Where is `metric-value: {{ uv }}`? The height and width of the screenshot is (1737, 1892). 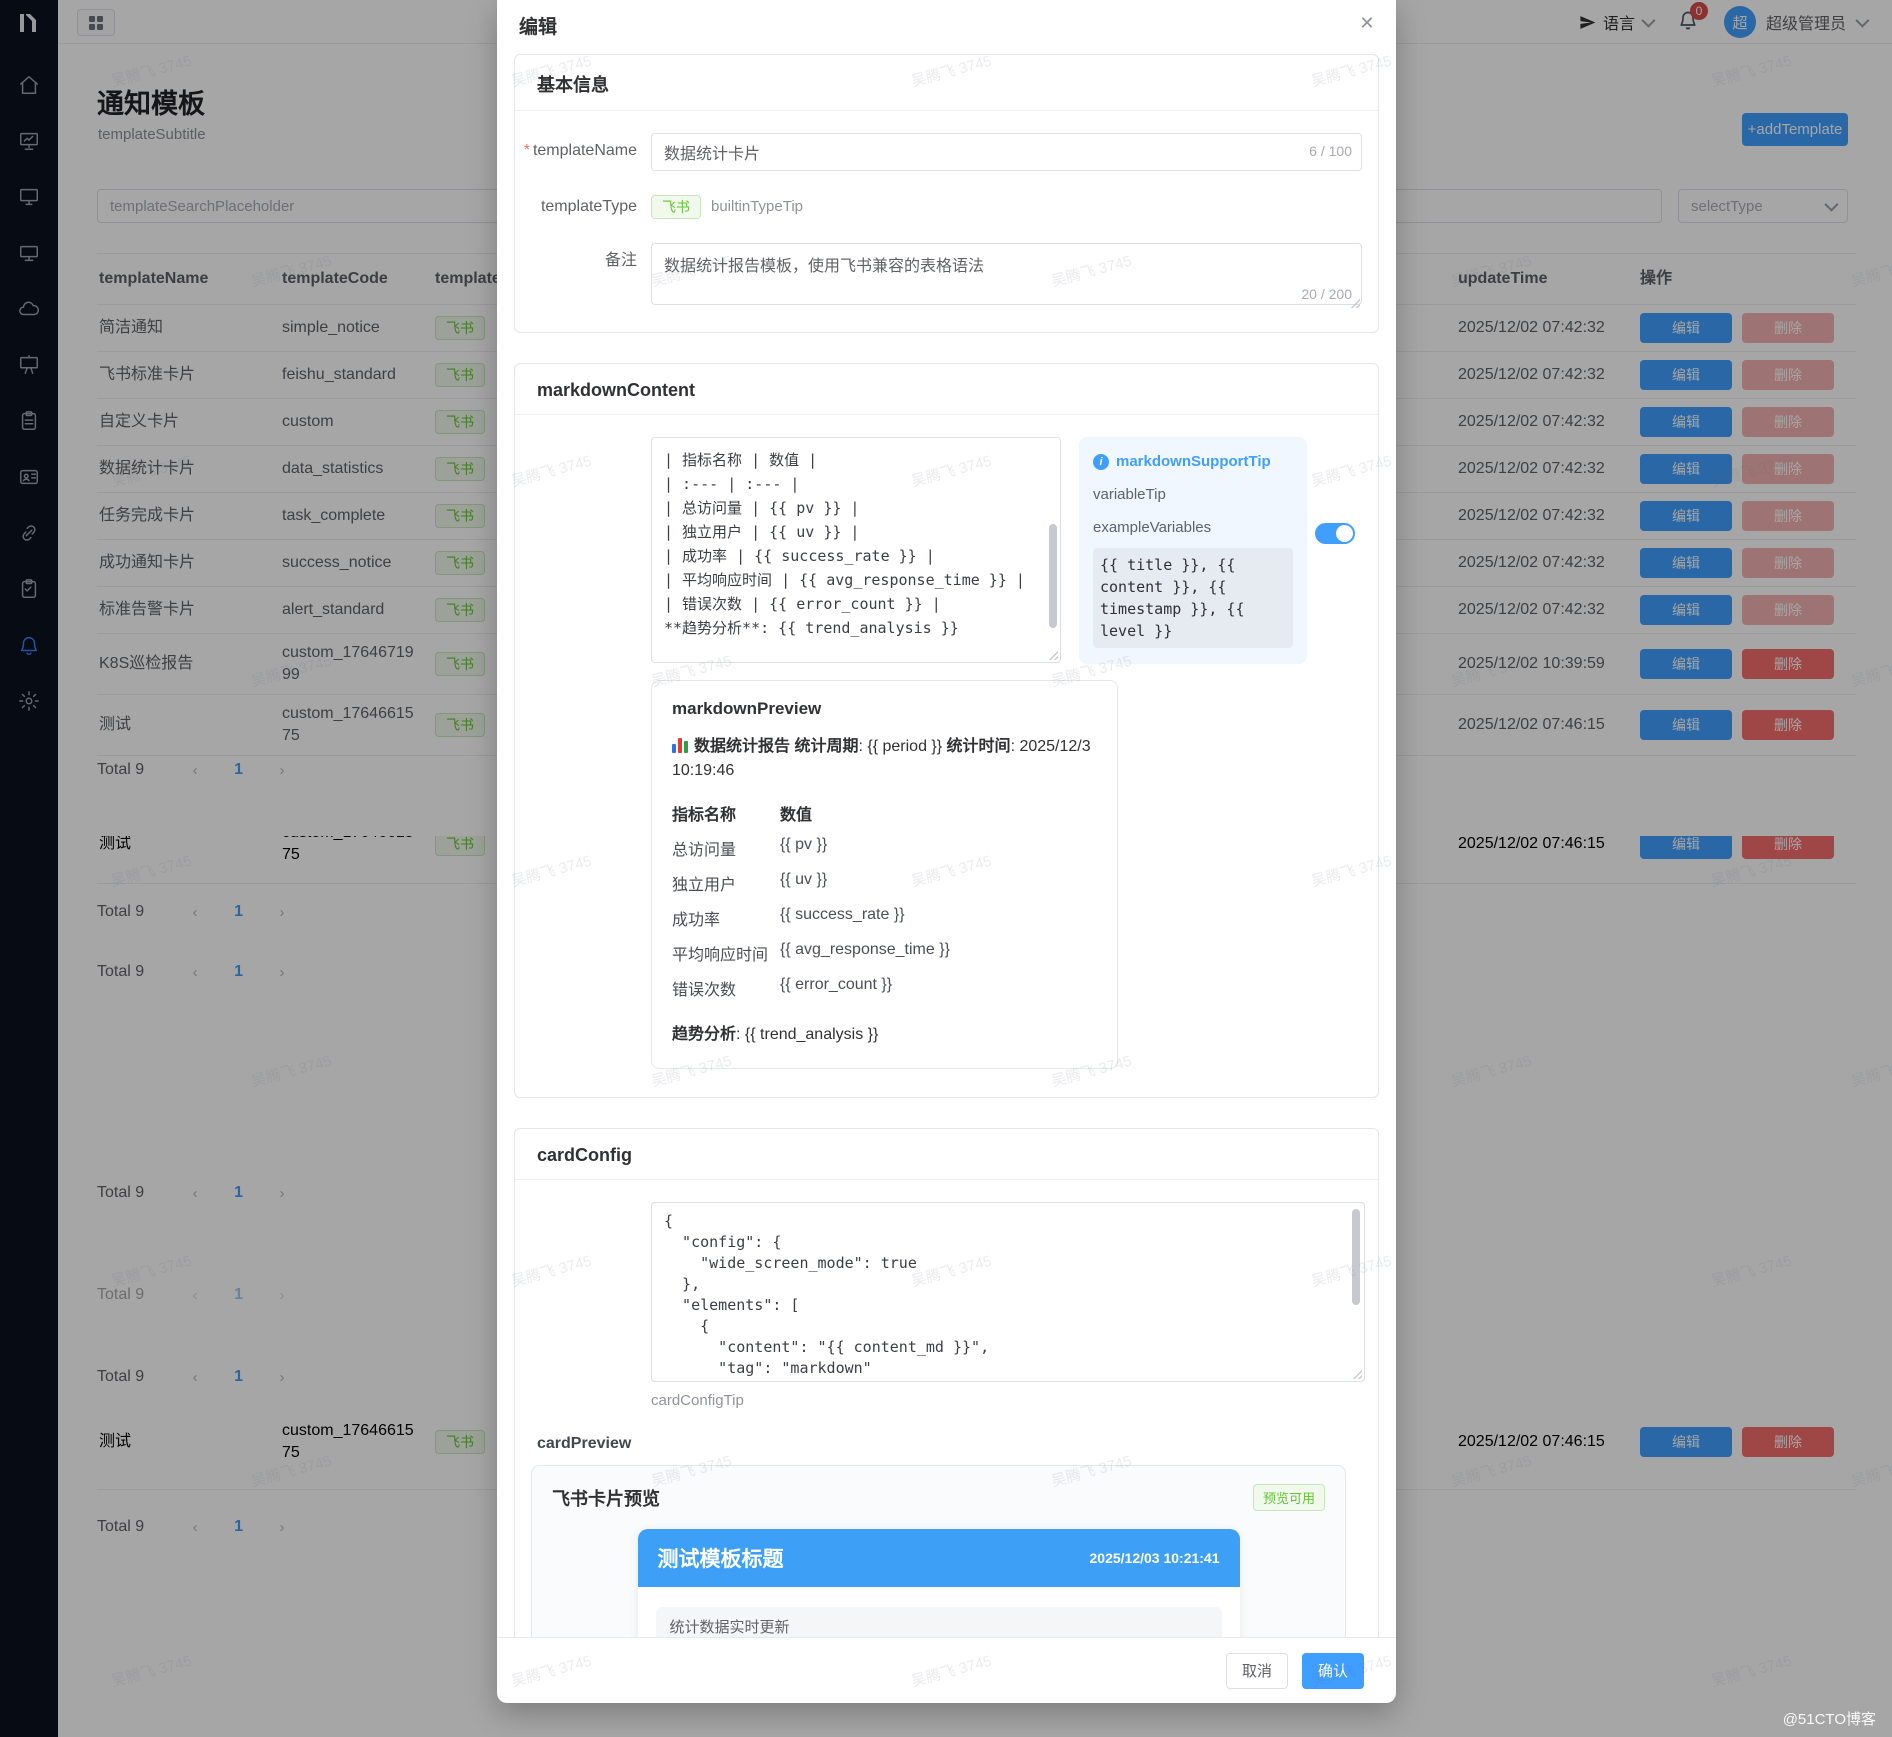
metric-value: {{ uv }} is located at coordinates (804, 879).